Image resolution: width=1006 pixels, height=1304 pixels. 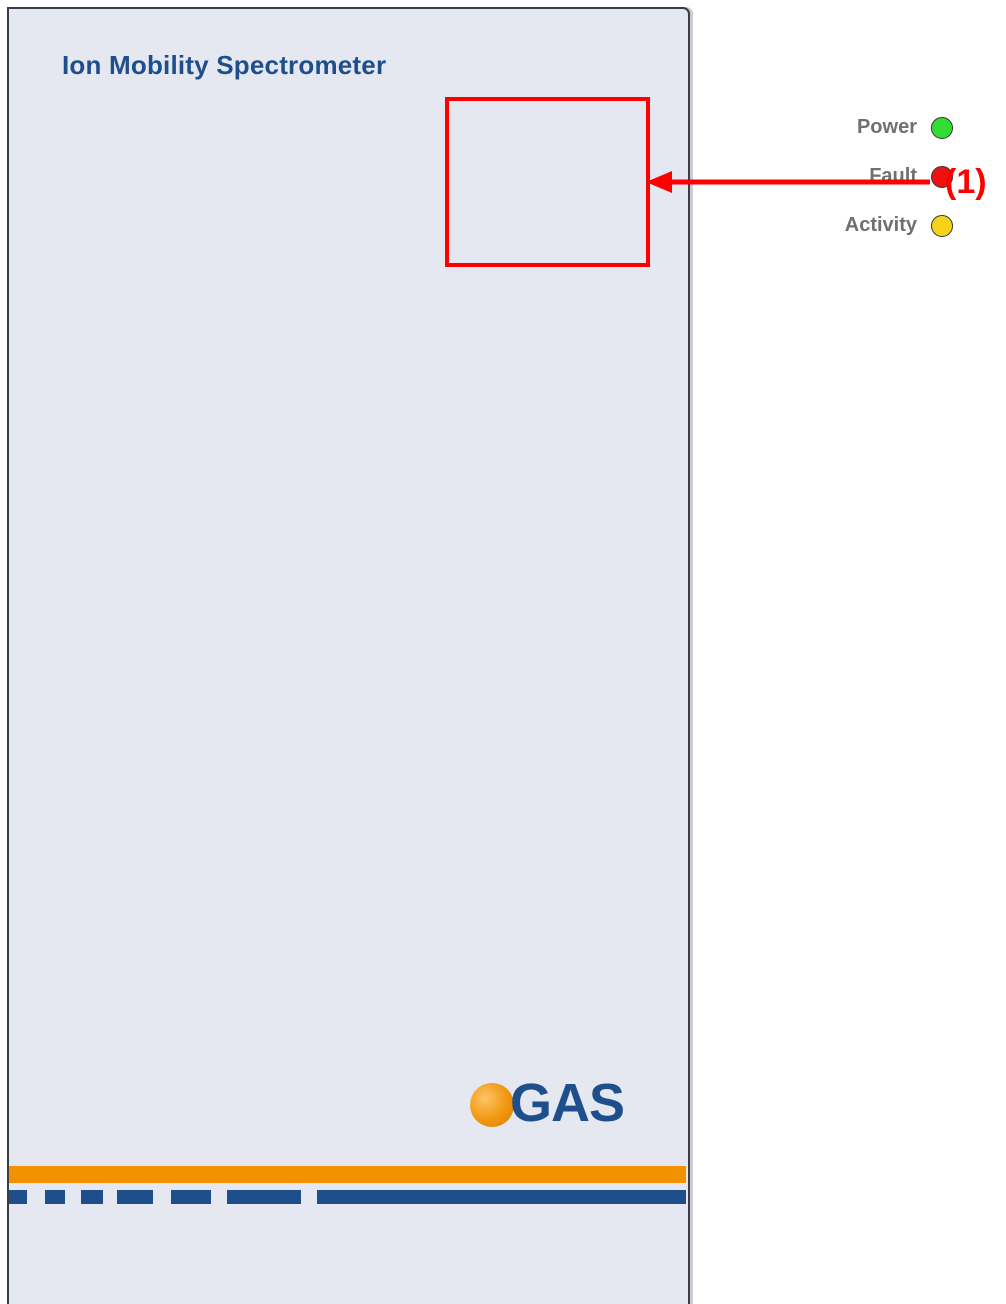 I want to click on logo-text: GAS, so click(x=567, y=1103).